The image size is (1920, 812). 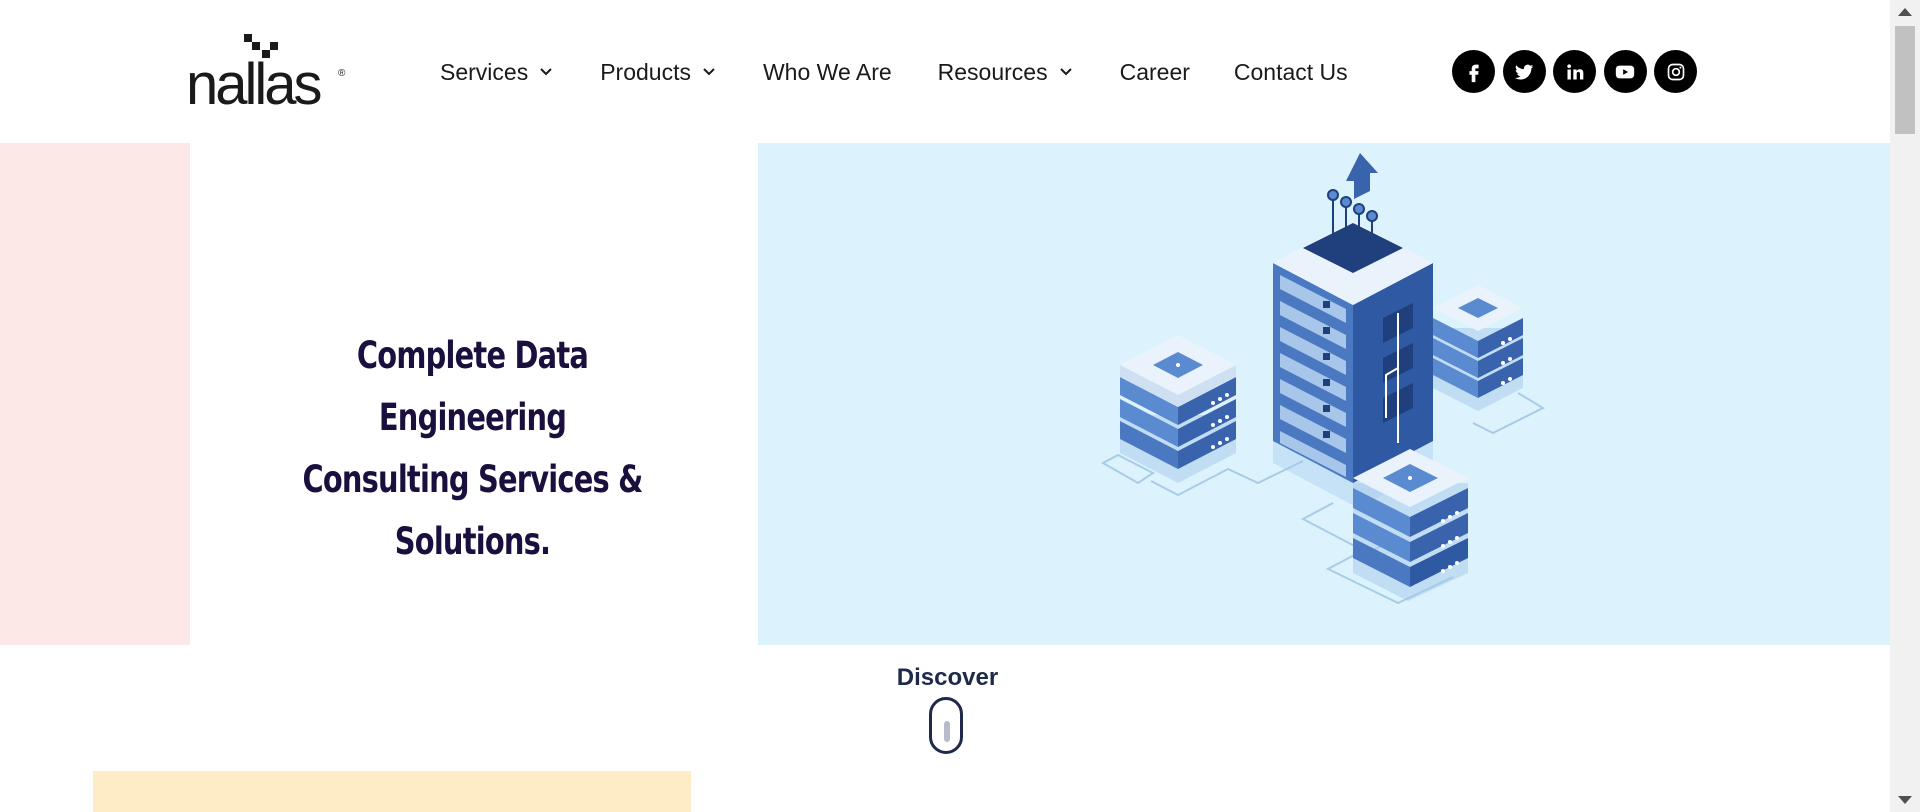 What do you see at coordinates (1410, 525) in the screenshot?
I see `server-stack-front` at bounding box center [1410, 525].